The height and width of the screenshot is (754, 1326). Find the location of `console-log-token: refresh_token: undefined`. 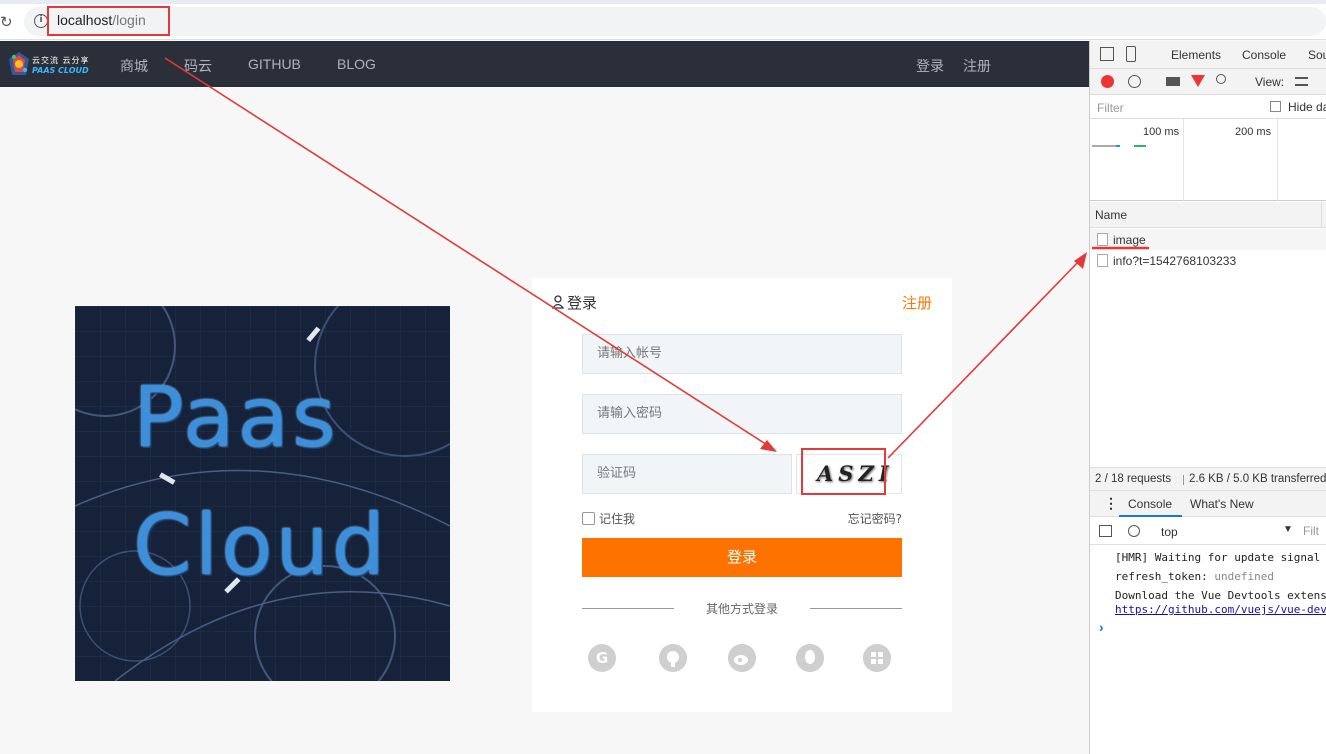

console-log-token: refresh_token: undefined is located at coordinates (1194, 576).